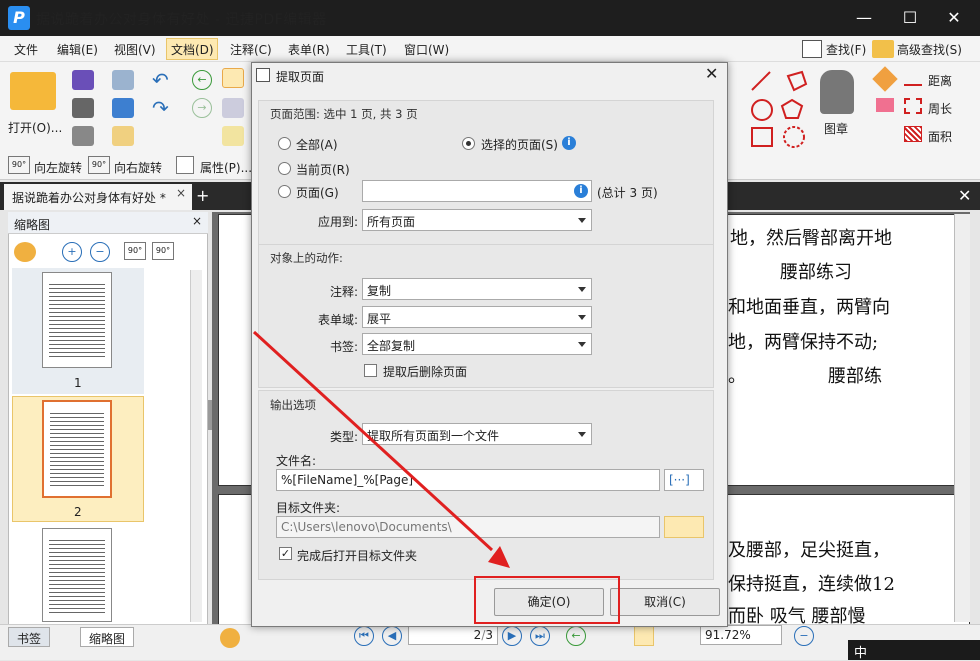  Describe the element at coordinates (123, 136) in the screenshot. I see `new-doc-icon` at that location.